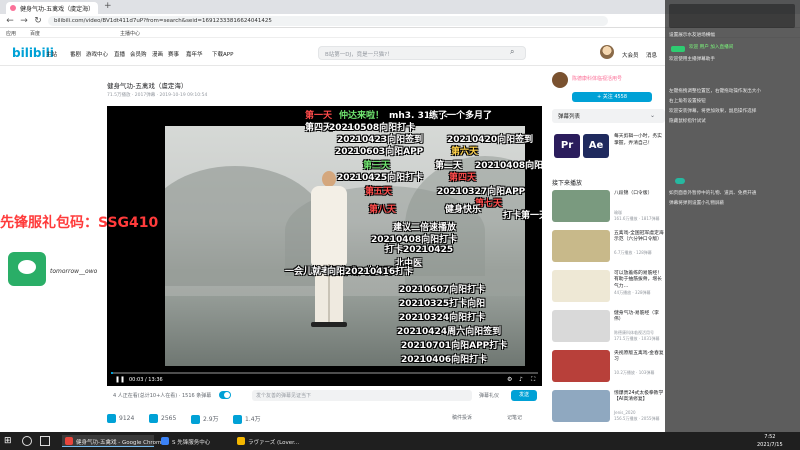  What do you see at coordinates (27, 267) in the screenshot?
I see `wechat-icon` at bounding box center [27, 267].